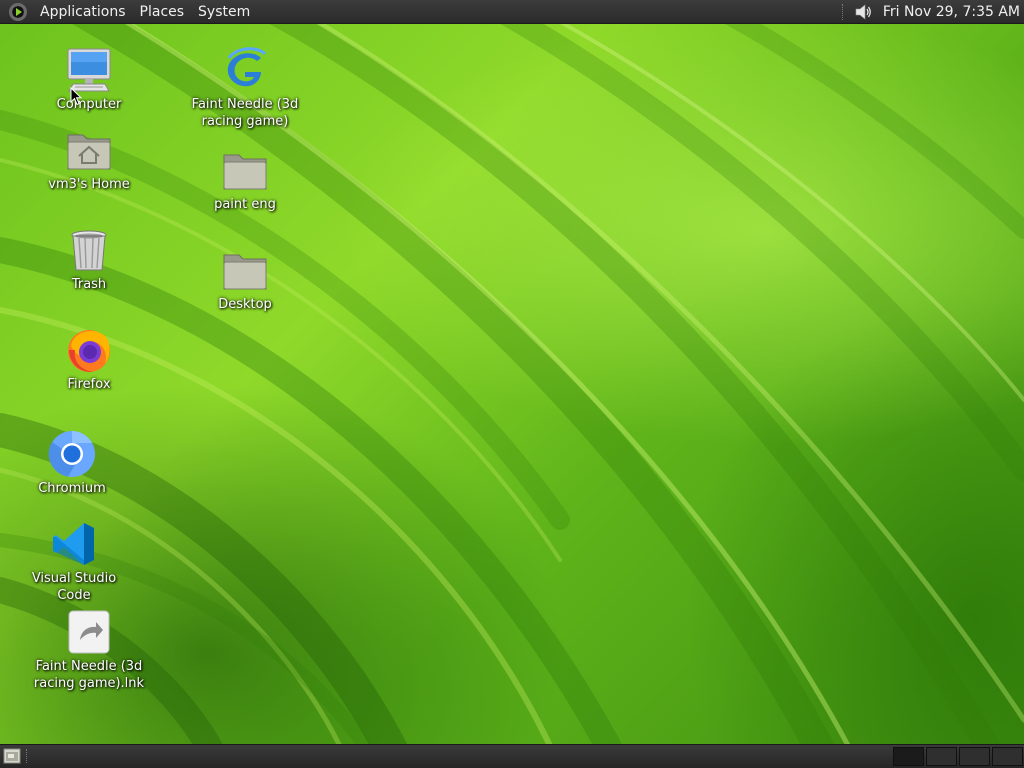 Image resolution: width=1024 pixels, height=768 pixels. Describe the element at coordinates (89, 79) in the screenshot. I see `desktop-icon-computer: Computer` at that location.